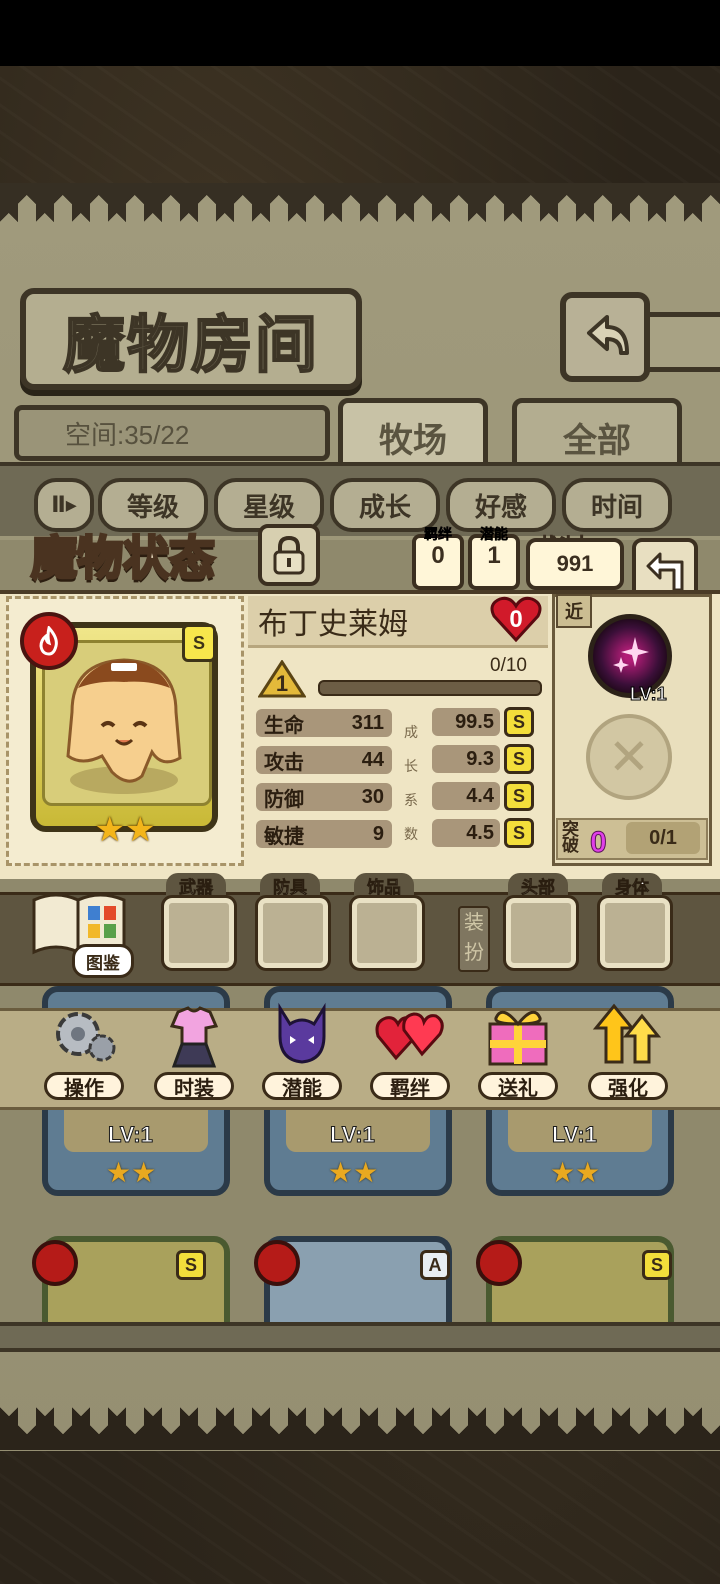 This screenshot has height=1584, width=720. What do you see at coordinates (617, 505) in the screenshot?
I see `sort-time-button: 时间` at bounding box center [617, 505].